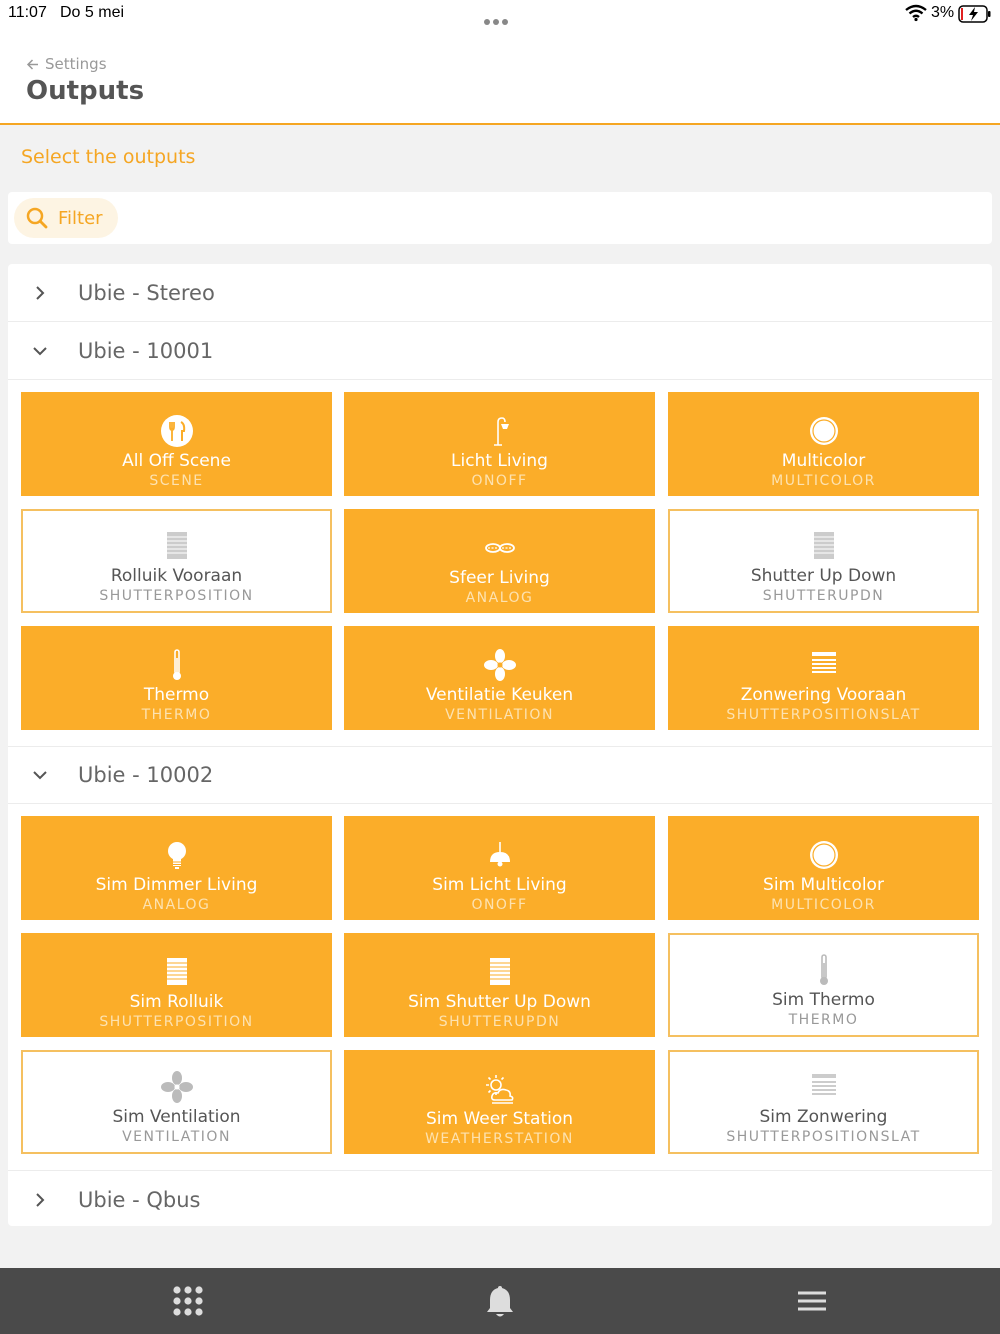  What do you see at coordinates (176, 885) in the screenshot?
I see `tile-name: Sim Dimmer Living` at bounding box center [176, 885].